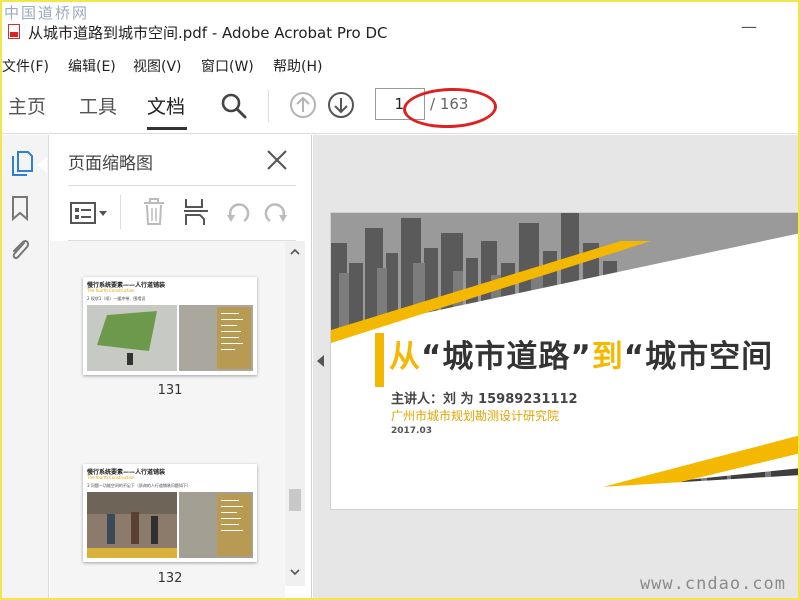 This screenshot has width=800, height=600. I want to click on menu-bar: 文件(F) 编辑(E) 视图(V) 窗口(W) 帮助(H), so click(400, 64).